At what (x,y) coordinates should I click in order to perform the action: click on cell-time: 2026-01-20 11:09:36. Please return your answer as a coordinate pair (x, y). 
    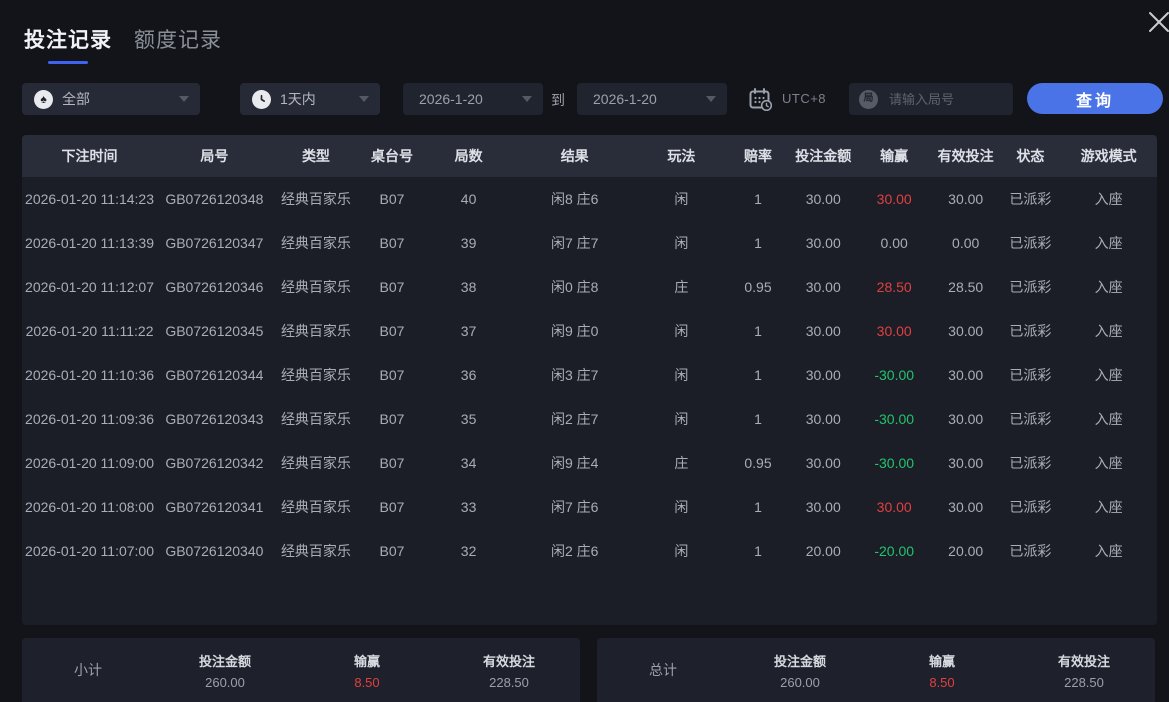
    Looking at the image, I should click on (90, 419).